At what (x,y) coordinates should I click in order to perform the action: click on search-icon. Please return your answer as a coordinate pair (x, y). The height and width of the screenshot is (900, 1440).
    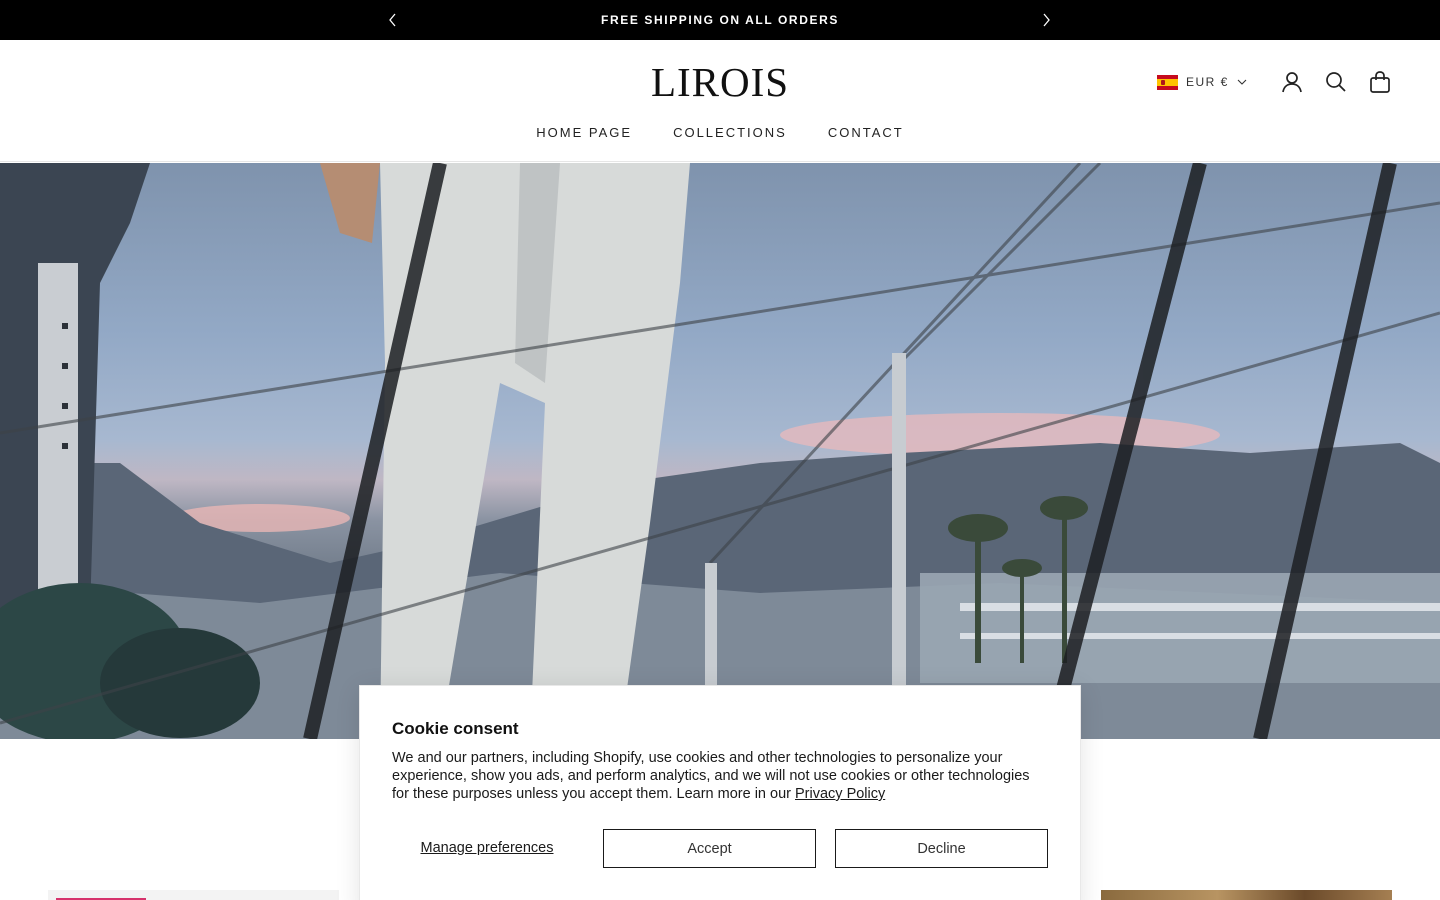
    Looking at the image, I should click on (1336, 82).